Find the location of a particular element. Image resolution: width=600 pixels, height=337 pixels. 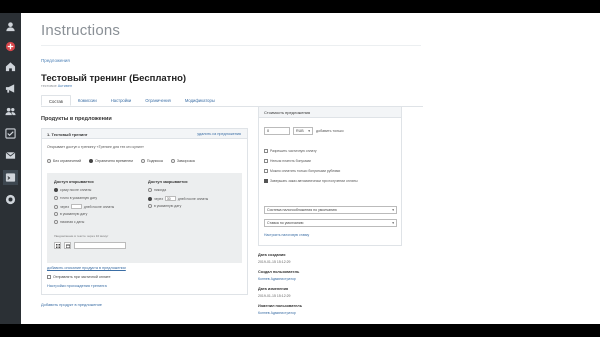

open-option-date: в указанную дату is located at coordinates (70, 214).